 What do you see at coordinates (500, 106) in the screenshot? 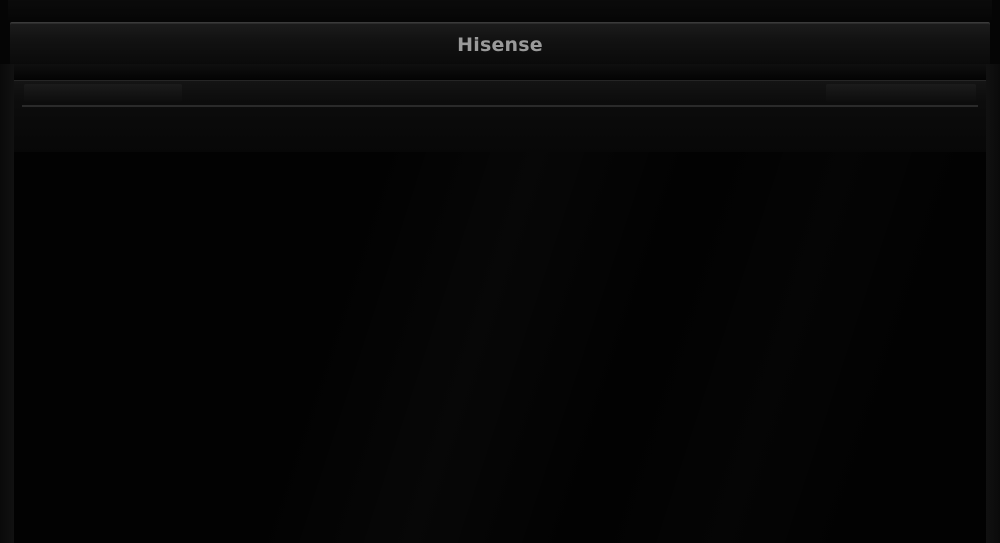
I see `handle-edge` at bounding box center [500, 106].